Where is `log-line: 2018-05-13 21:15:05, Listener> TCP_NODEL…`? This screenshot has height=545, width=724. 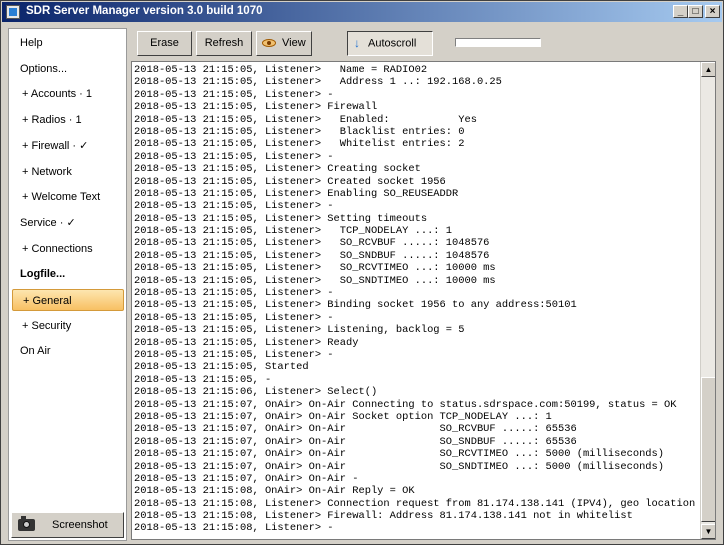 log-line: 2018-05-13 21:15:05, Listener> TCP_NODEL… is located at coordinates (293, 231).